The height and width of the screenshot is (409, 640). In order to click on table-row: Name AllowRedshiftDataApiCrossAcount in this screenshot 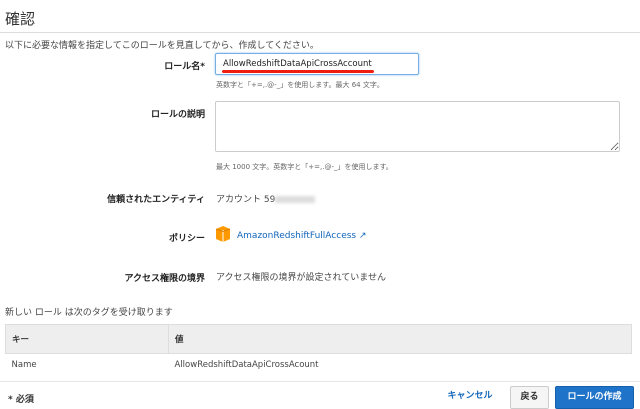, I will do `click(319, 365)`.